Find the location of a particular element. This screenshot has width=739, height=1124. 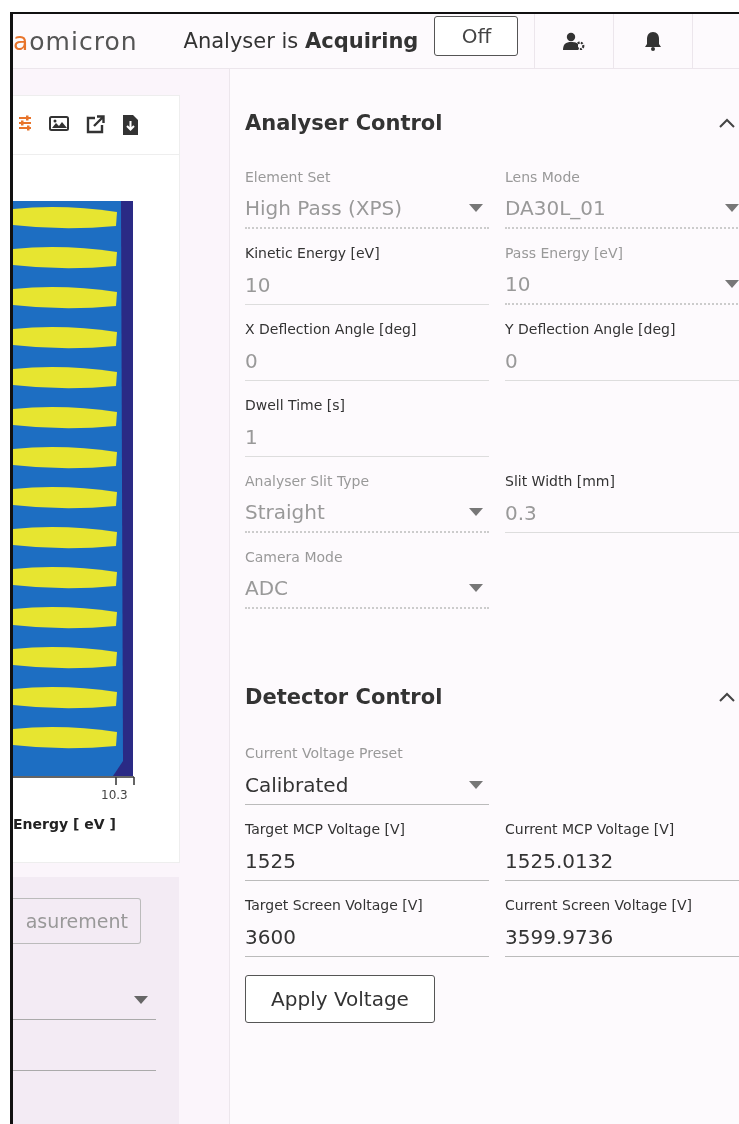

analyser-status: Analyser is Acquiring is located at coordinates (301, 41).